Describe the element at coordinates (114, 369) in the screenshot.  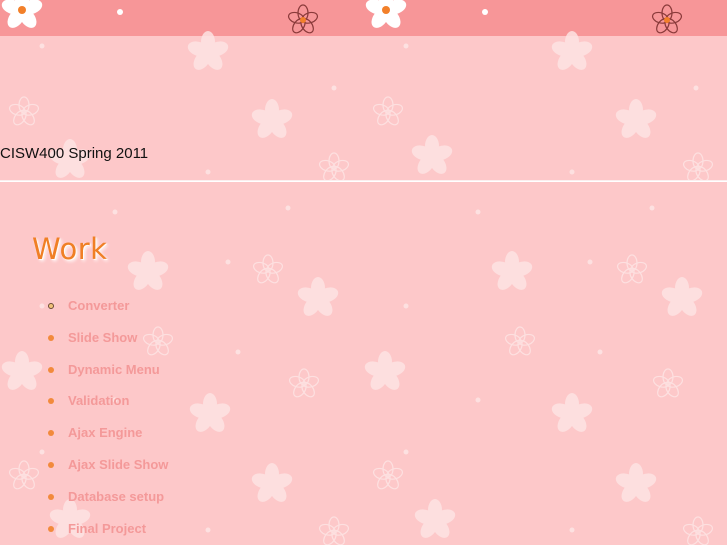
I see `work-link-dynamic-menu: Dynamic Menu` at that location.